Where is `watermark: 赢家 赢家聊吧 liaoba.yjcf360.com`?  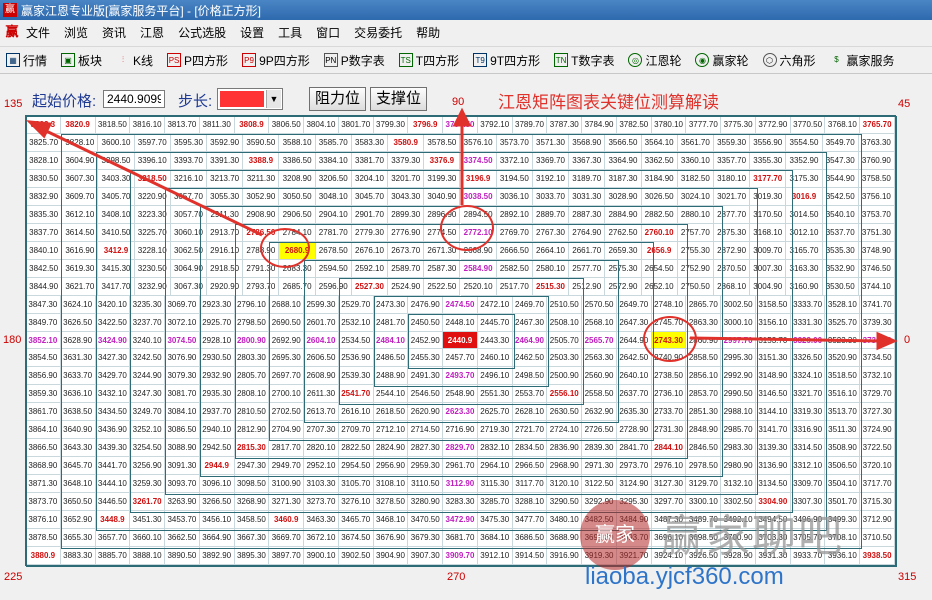 watermark: 赢家 赢家聊吧 liaoba.yjcf360.com is located at coordinates (730, 545).